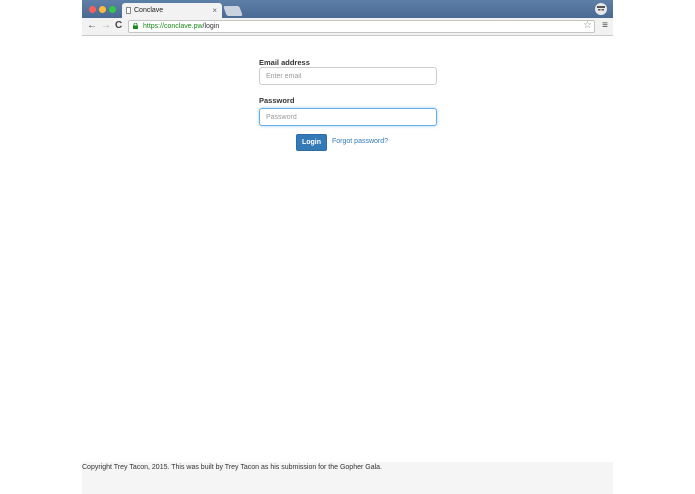 The height and width of the screenshot is (494, 695). Describe the element at coordinates (284, 62) in the screenshot. I see `email-label: Email address` at that location.